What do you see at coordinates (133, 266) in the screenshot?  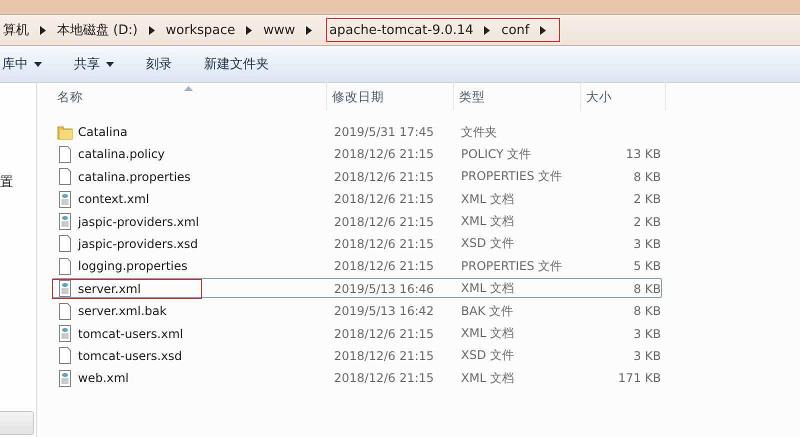 I see `file-name: logging.properties` at bounding box center [133, 266].